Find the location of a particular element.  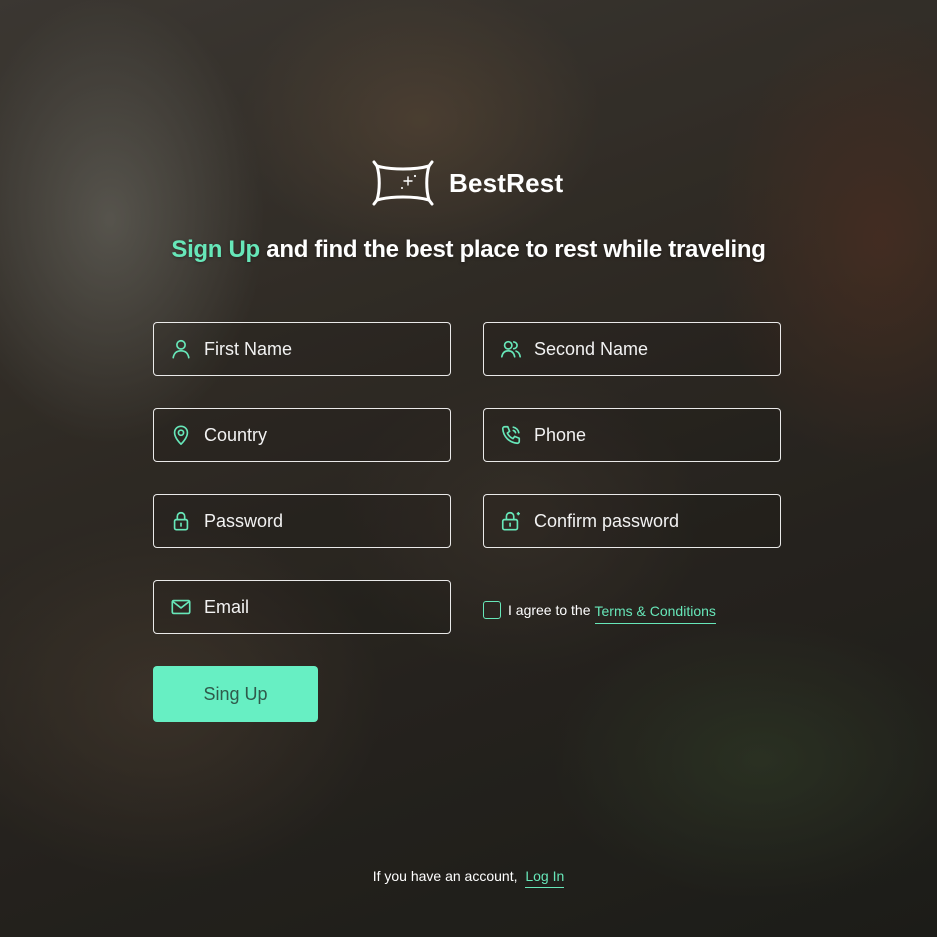

email-field is located at coordinates (302, 607).